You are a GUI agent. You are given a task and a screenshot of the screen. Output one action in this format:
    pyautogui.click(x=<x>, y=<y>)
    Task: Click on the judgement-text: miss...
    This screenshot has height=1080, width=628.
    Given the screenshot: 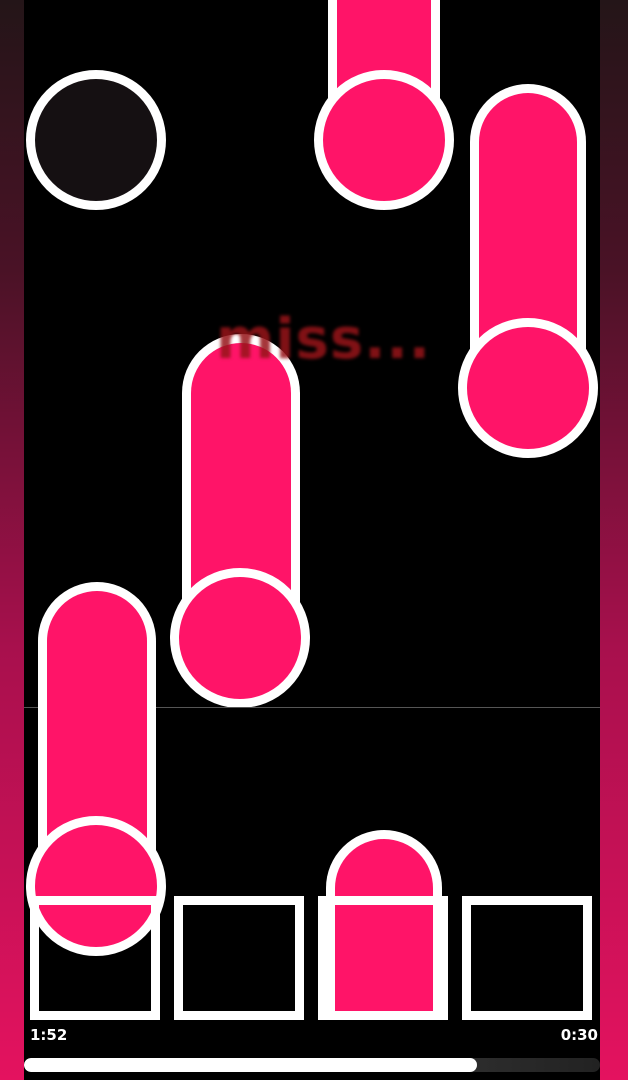 What is the action you would take?
    pyautogui.click(x=324, y=339)
    